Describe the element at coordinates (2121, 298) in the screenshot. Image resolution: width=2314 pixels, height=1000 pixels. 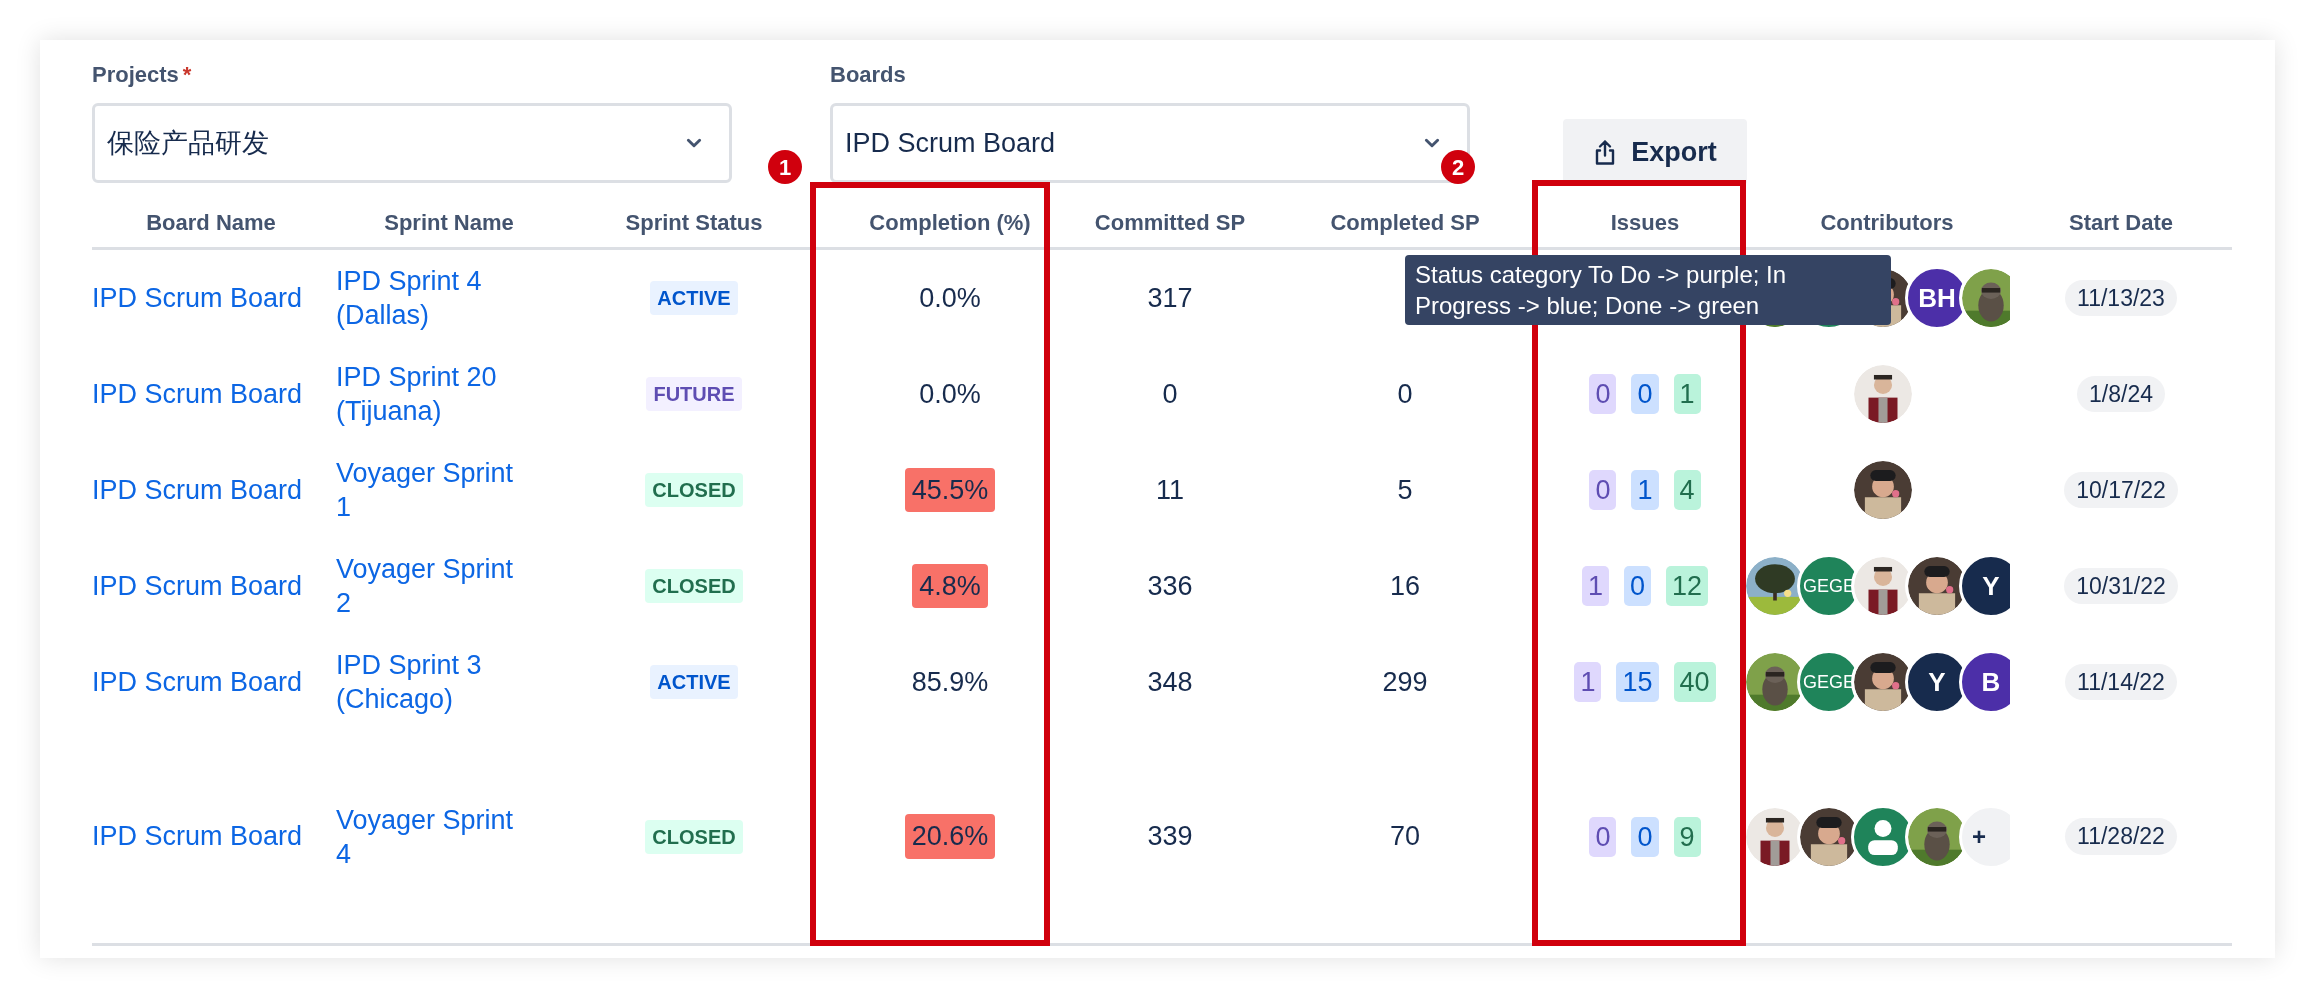
I see `date-pill: 11/13/23` at that location.